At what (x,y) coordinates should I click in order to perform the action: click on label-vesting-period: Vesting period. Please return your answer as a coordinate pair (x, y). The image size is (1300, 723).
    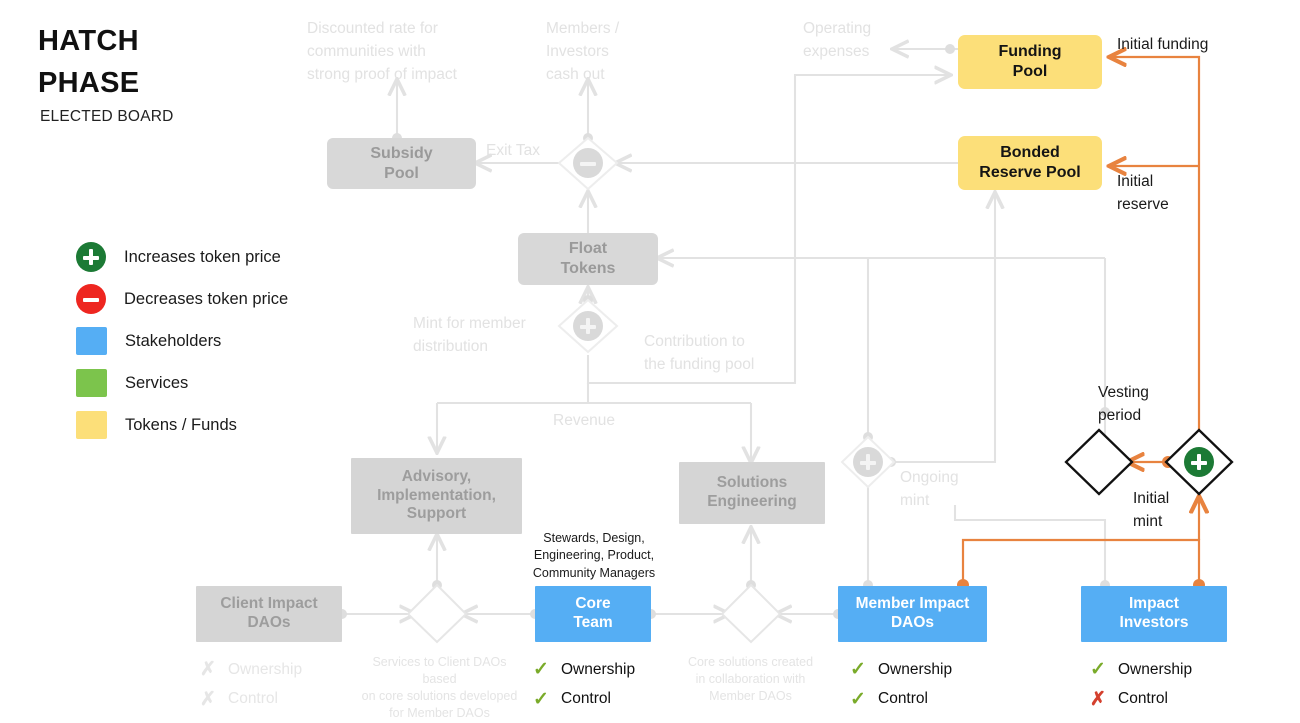
    Looking at the image, I should click on (1123, 404).